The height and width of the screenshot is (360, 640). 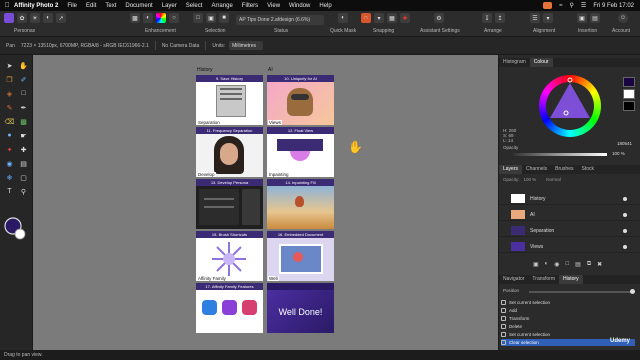 What do you see at coordinates (9, 177) in the screenshot?
I see `color-picker-icon: ❄` at bounding box center [9, 177].